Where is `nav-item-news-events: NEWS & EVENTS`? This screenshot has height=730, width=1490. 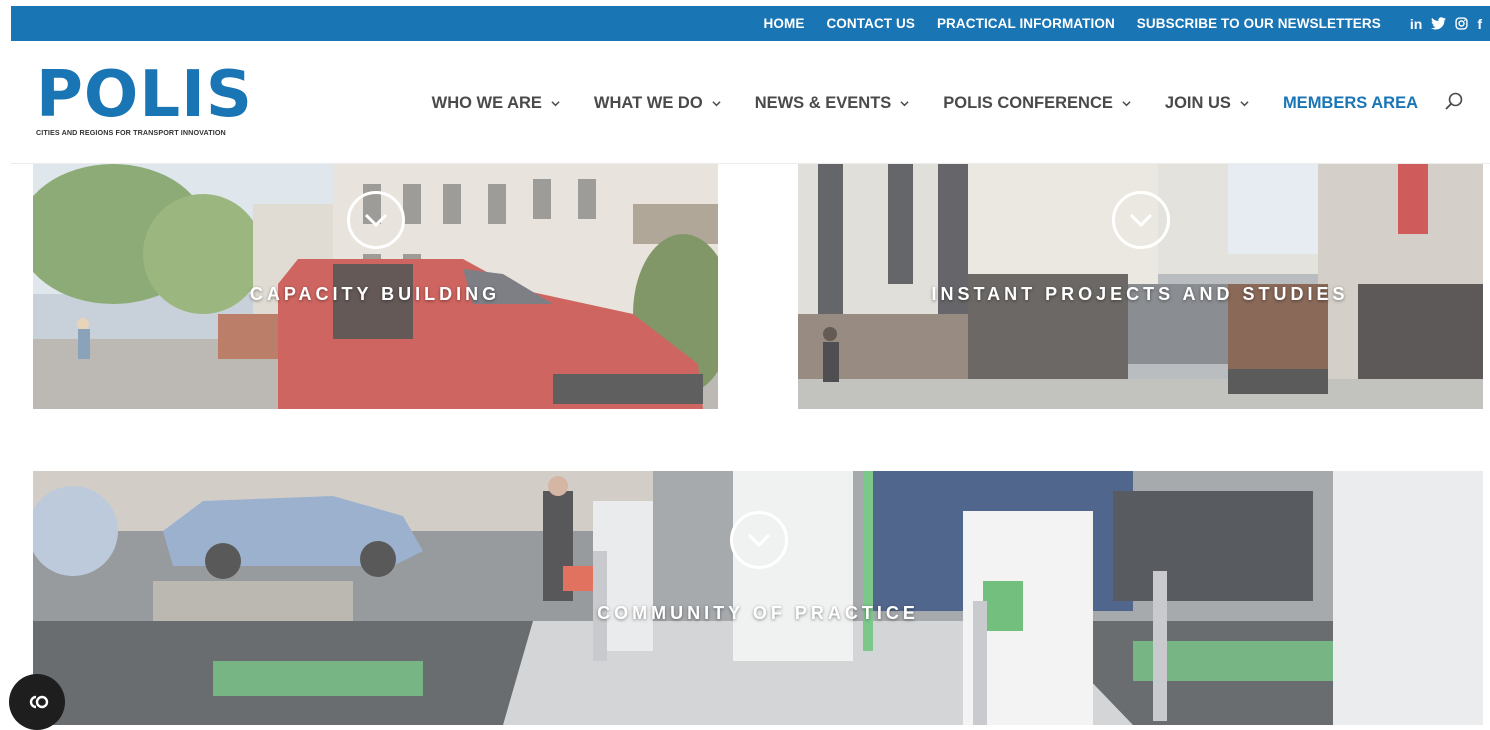
nav-item-news-events: NEWS & EVENTS is located at coordinates (832, 103).